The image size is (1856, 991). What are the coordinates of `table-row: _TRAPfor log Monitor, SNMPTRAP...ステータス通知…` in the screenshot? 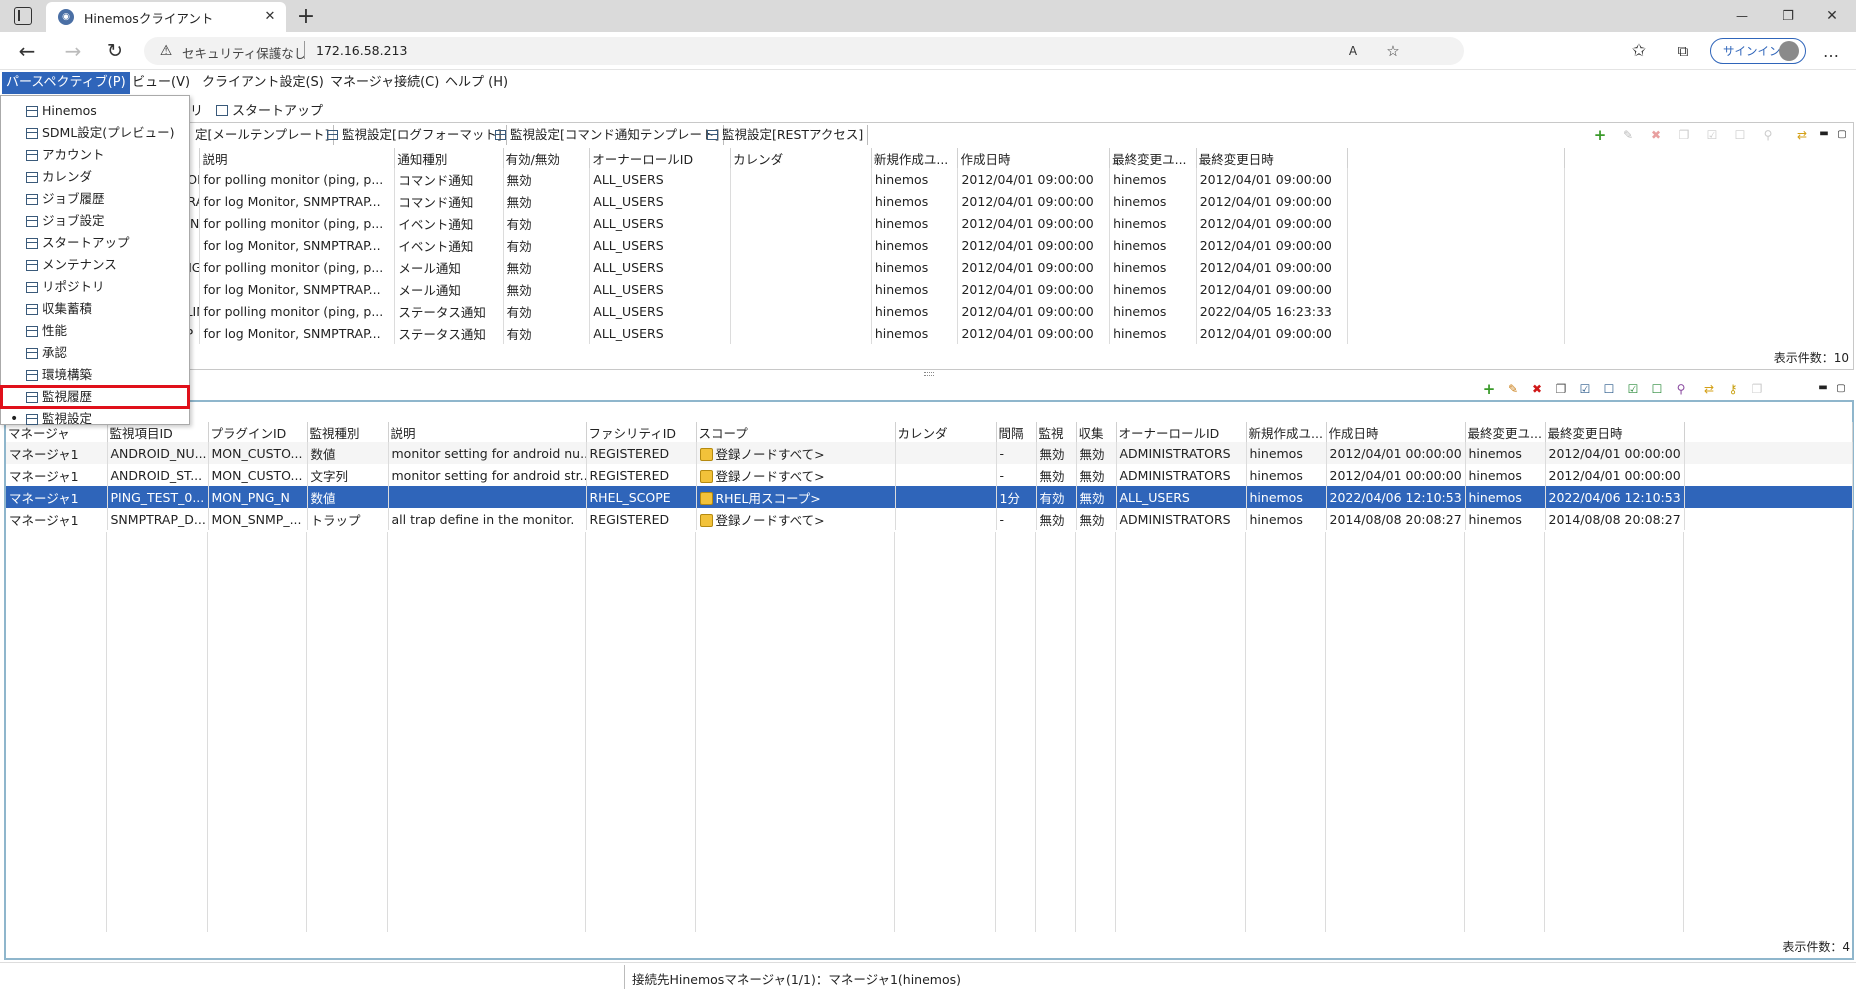 It's located at (785, 333).